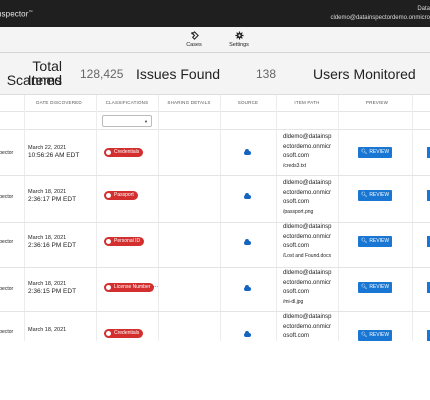 This screenshot has width=430, height=400. Describe the element at coordinates (293, 301) in the screenshot. I see `file-name: /mi-dl.jpg` at that location.